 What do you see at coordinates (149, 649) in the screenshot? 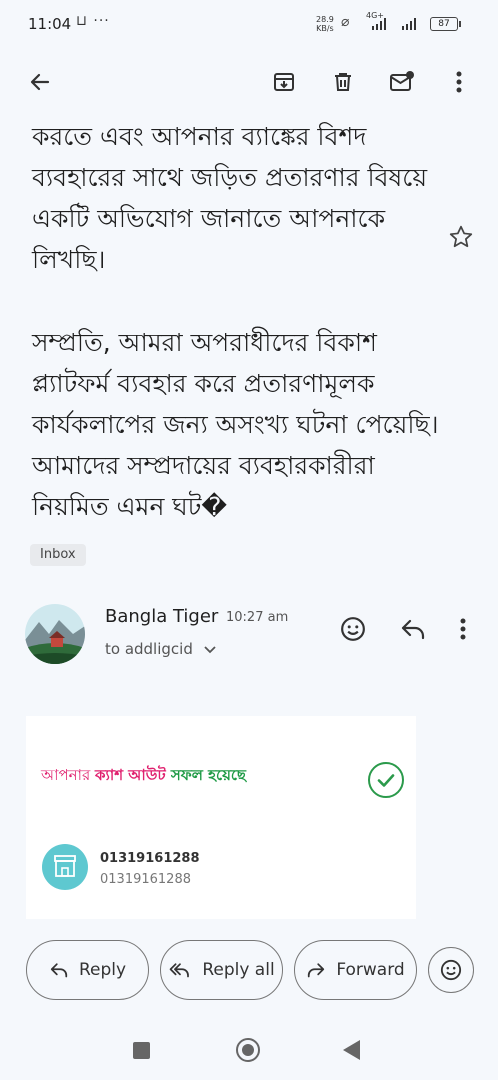
I see `recipient-text: to addligcid` at bounding box center [149, 649].